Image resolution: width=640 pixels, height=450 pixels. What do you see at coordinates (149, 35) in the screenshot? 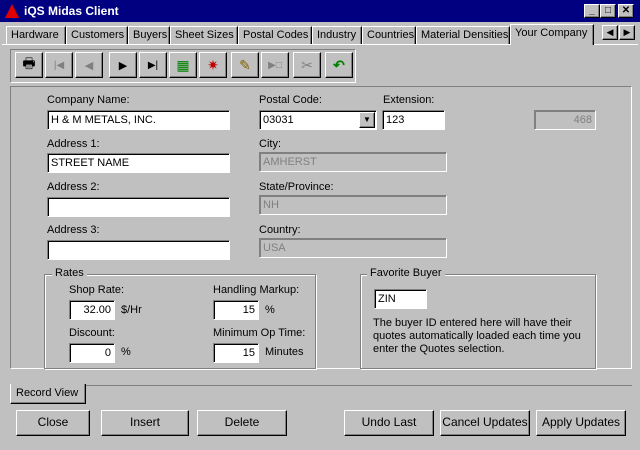
I see `tab-buyers: Buyers` at bounding box center [149, 35].